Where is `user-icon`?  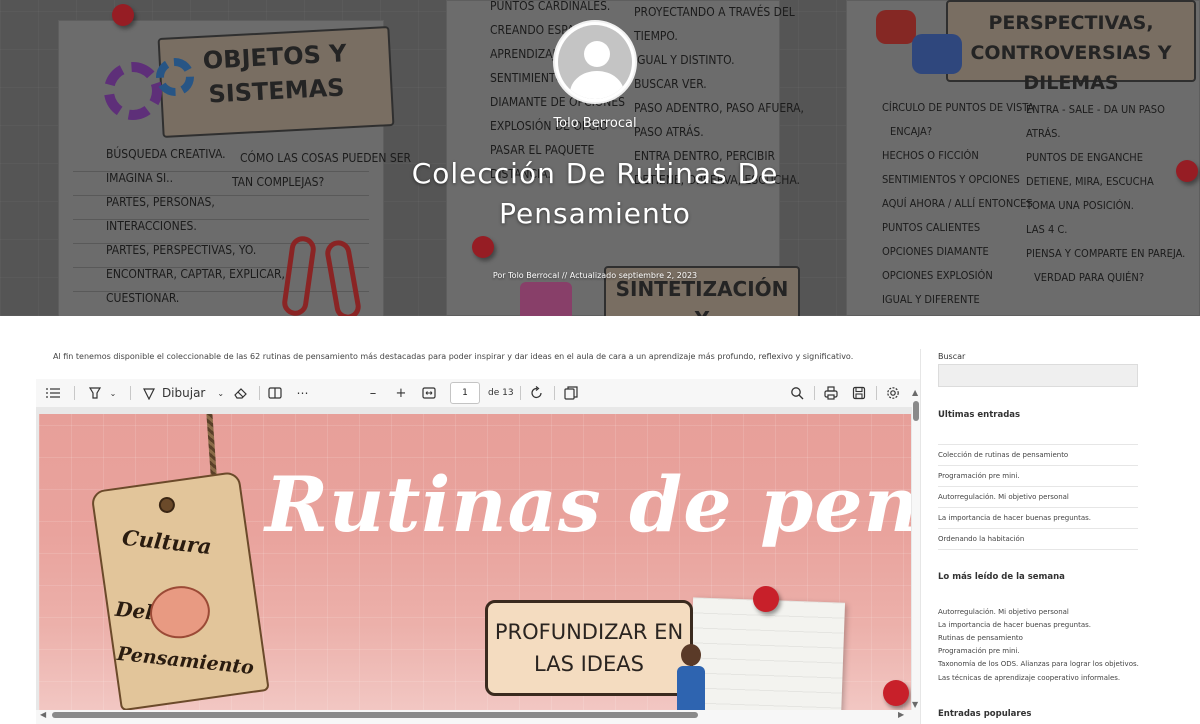
user-icon is located at coordinates (595, 62).